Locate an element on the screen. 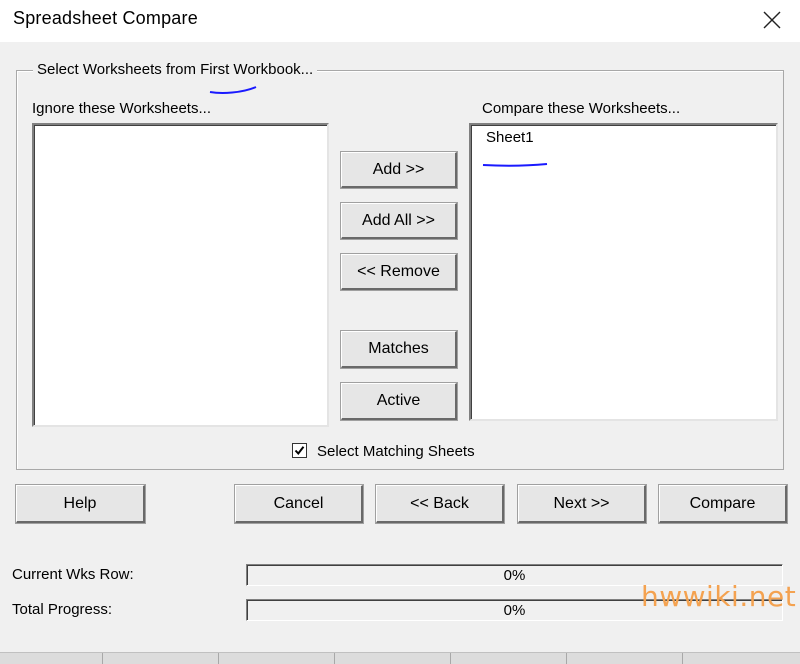 Image resolution: width=800 pixels, height=664 pixels. close-button is located at coordinates (772, 20).